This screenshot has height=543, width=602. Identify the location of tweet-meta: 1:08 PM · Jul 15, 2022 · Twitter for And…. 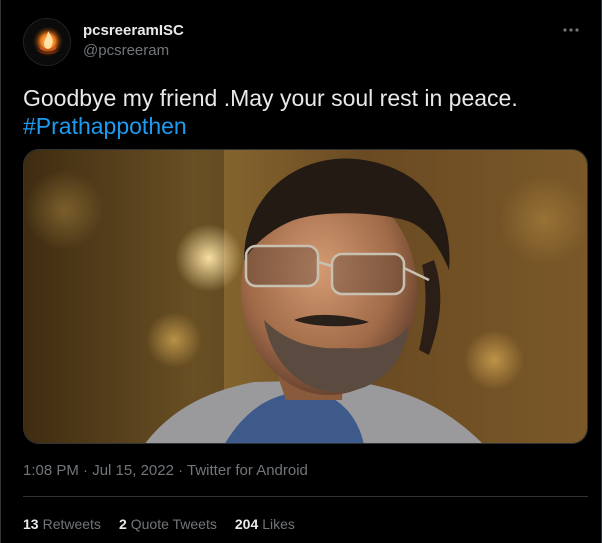
(165, 471).